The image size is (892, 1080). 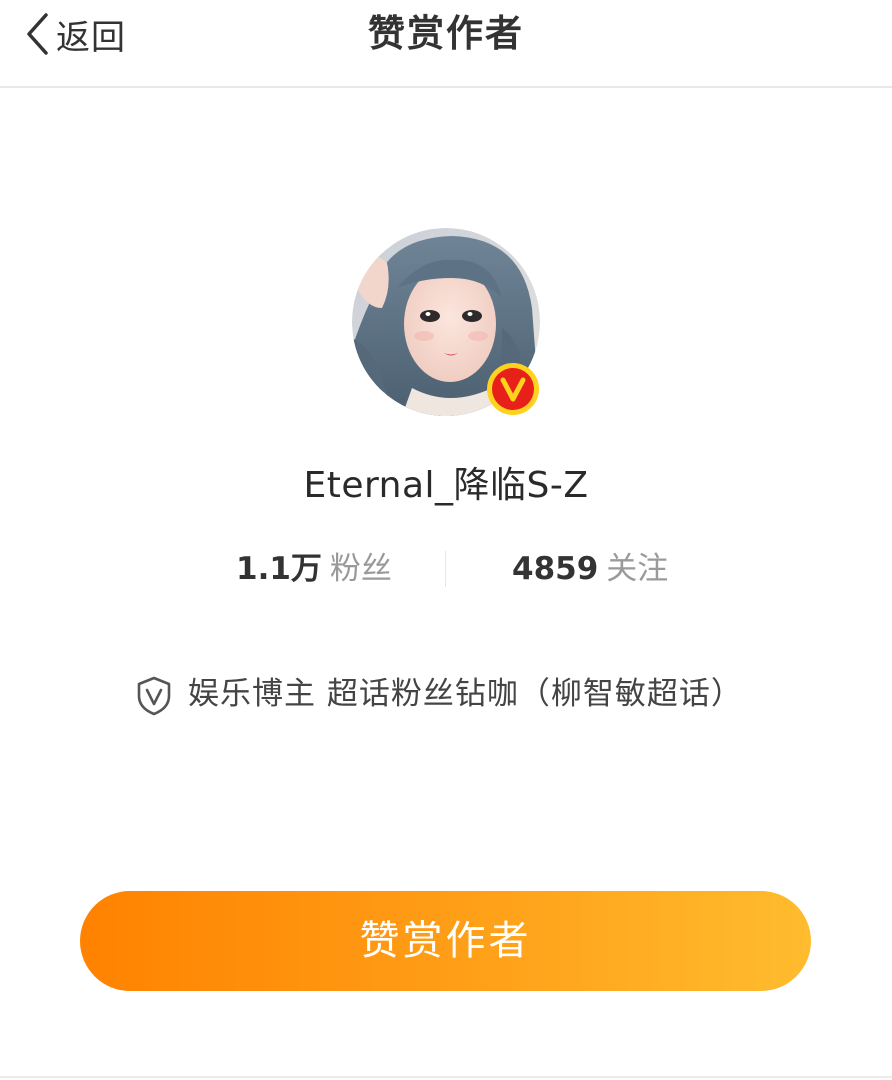 I want to click on stats-divider, so click(x=445, y=569).